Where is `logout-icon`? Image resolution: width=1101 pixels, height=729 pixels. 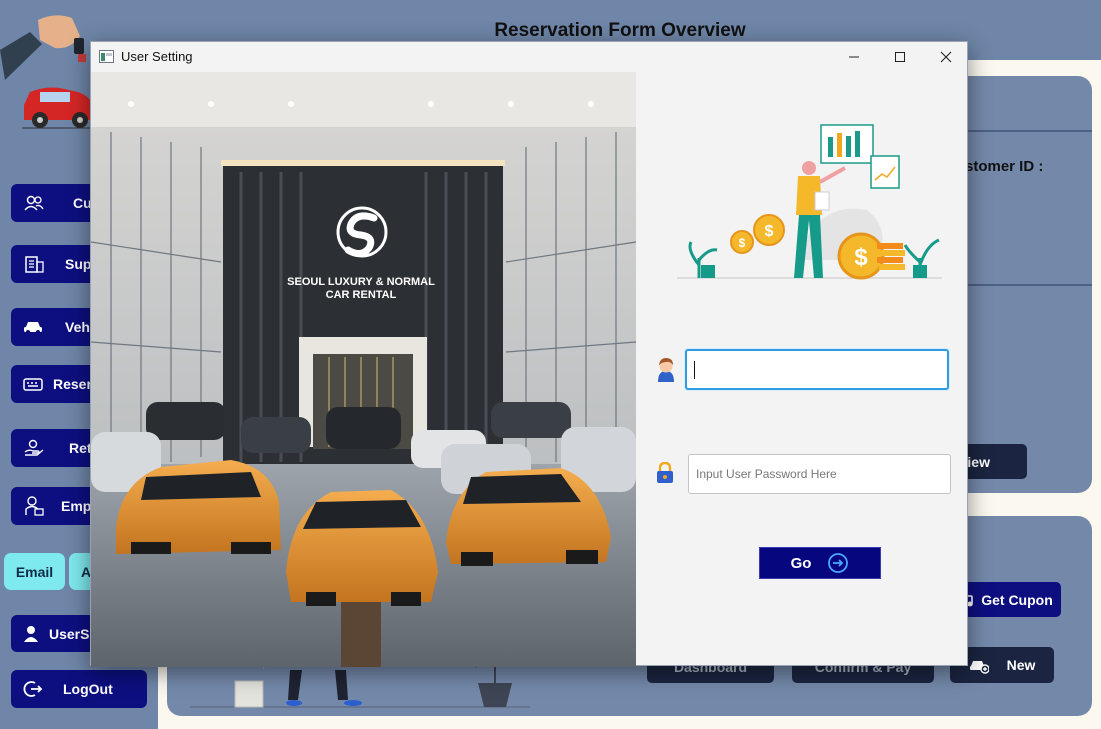 logout-icon is located at coordinates (33, 689).